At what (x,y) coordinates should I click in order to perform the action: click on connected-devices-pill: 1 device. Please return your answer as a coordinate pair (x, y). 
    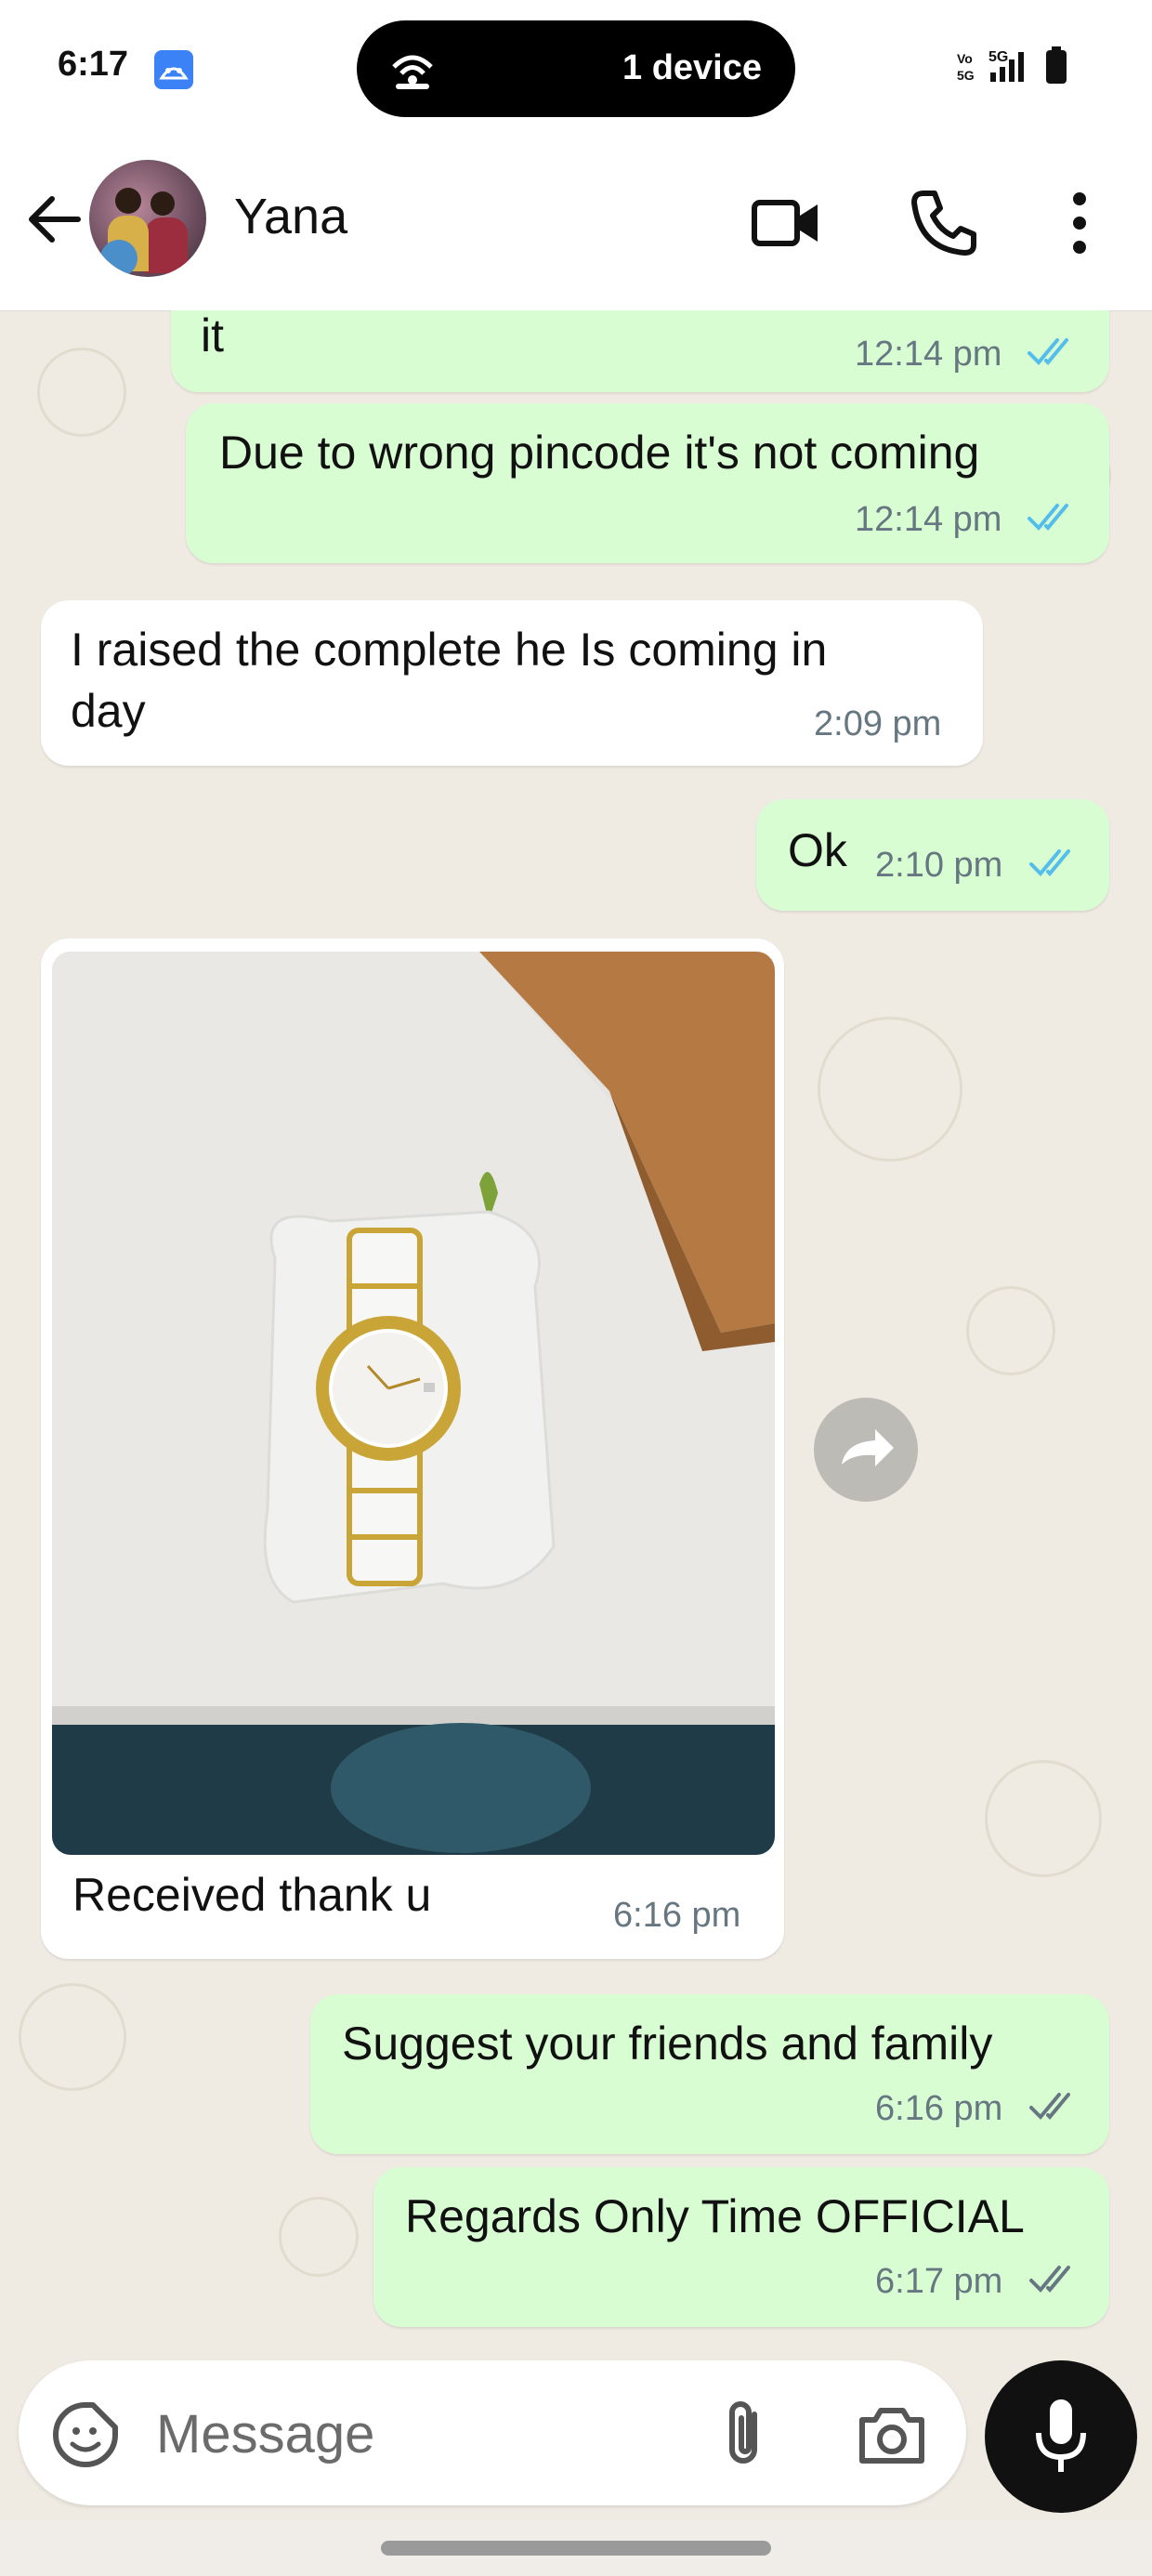
    Looking at the image, I should click on (576, 68).